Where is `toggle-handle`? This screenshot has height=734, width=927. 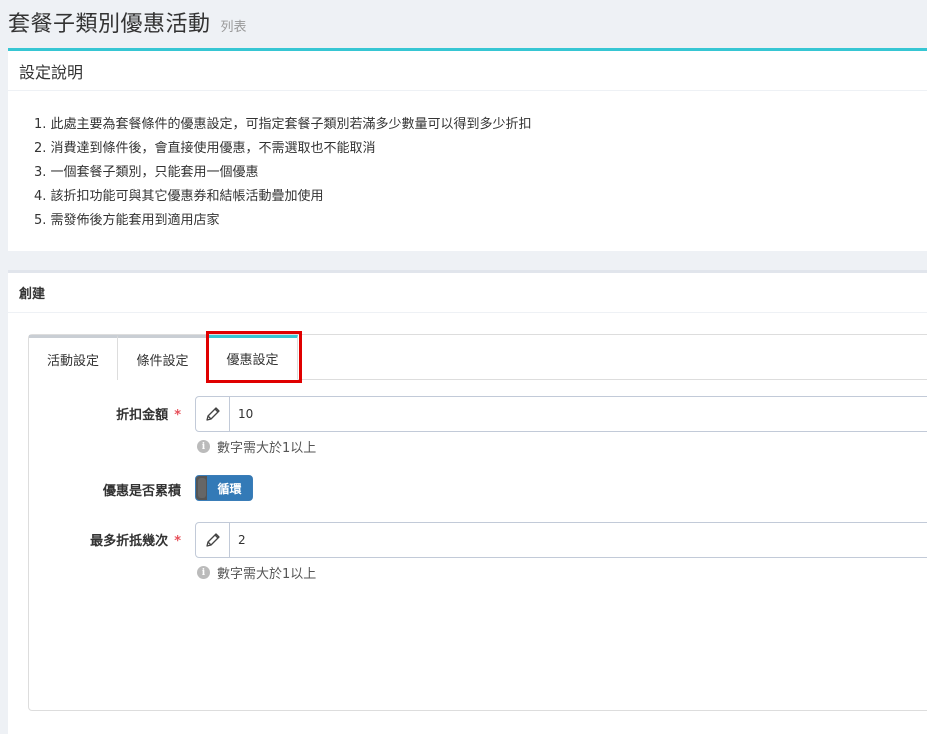 toggle-handle is located at coordinates (202, 488).